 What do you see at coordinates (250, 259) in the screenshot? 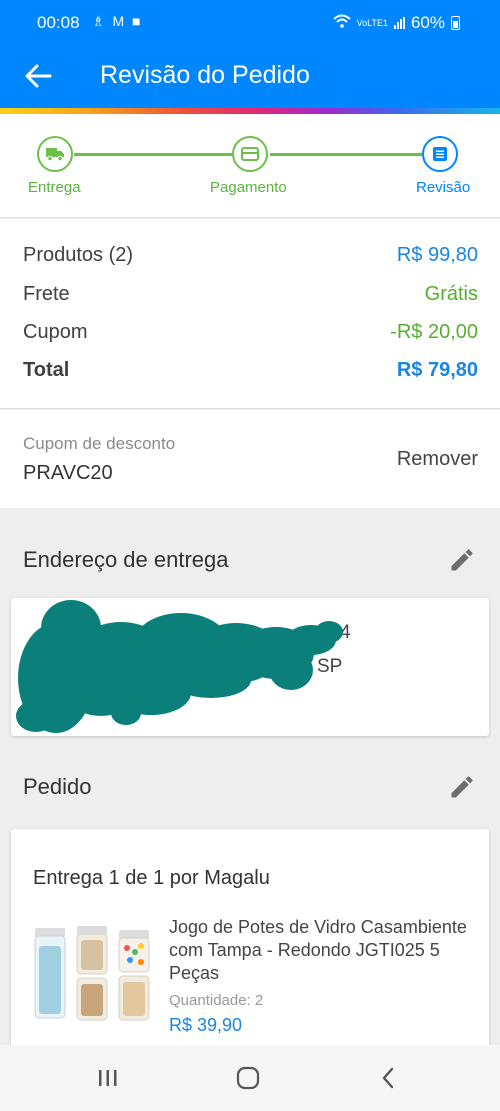
I see `summary-row-products: Produtos (2) R$ 99,80` at bounding box center [250, 259].